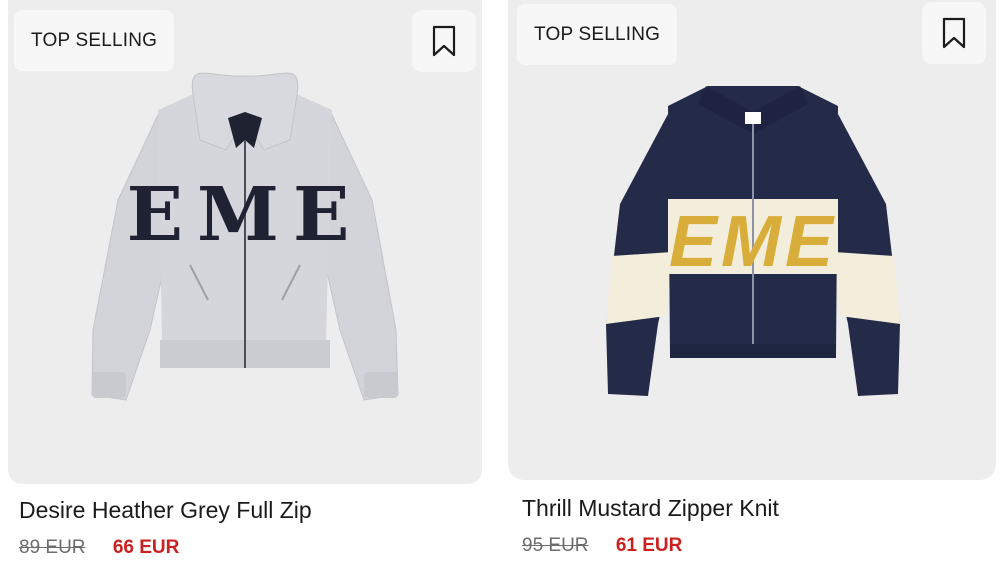 The image size is (1000, 567). Describe the element at coordinates (52, 547) in the screenshot. I see `original-price: 89 EUR` at that location.